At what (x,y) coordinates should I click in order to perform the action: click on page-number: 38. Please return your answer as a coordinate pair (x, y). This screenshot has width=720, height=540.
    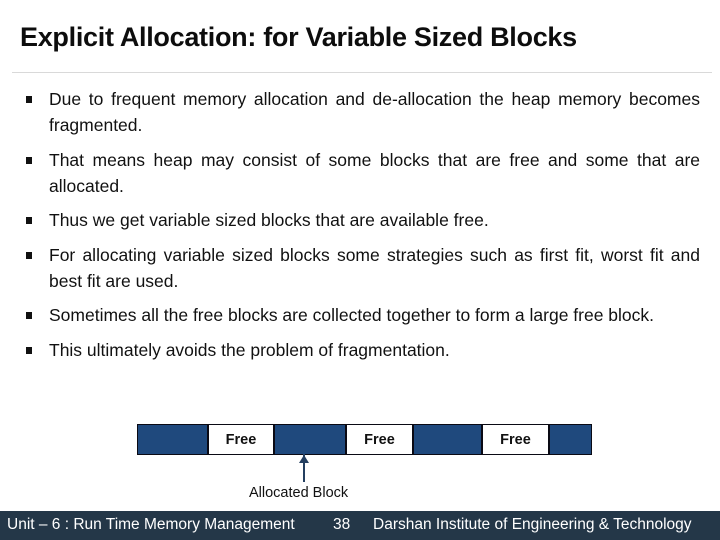
    Looking at the image, I should click on (342, 524).